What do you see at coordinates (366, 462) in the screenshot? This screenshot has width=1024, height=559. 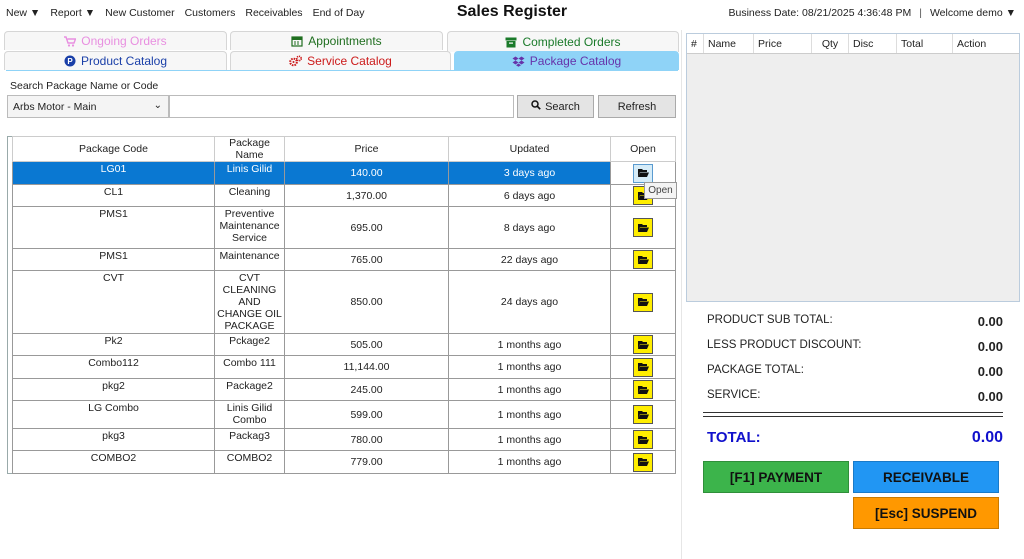 I see `cell-price: 779.00` at bounding box center [366, 462].